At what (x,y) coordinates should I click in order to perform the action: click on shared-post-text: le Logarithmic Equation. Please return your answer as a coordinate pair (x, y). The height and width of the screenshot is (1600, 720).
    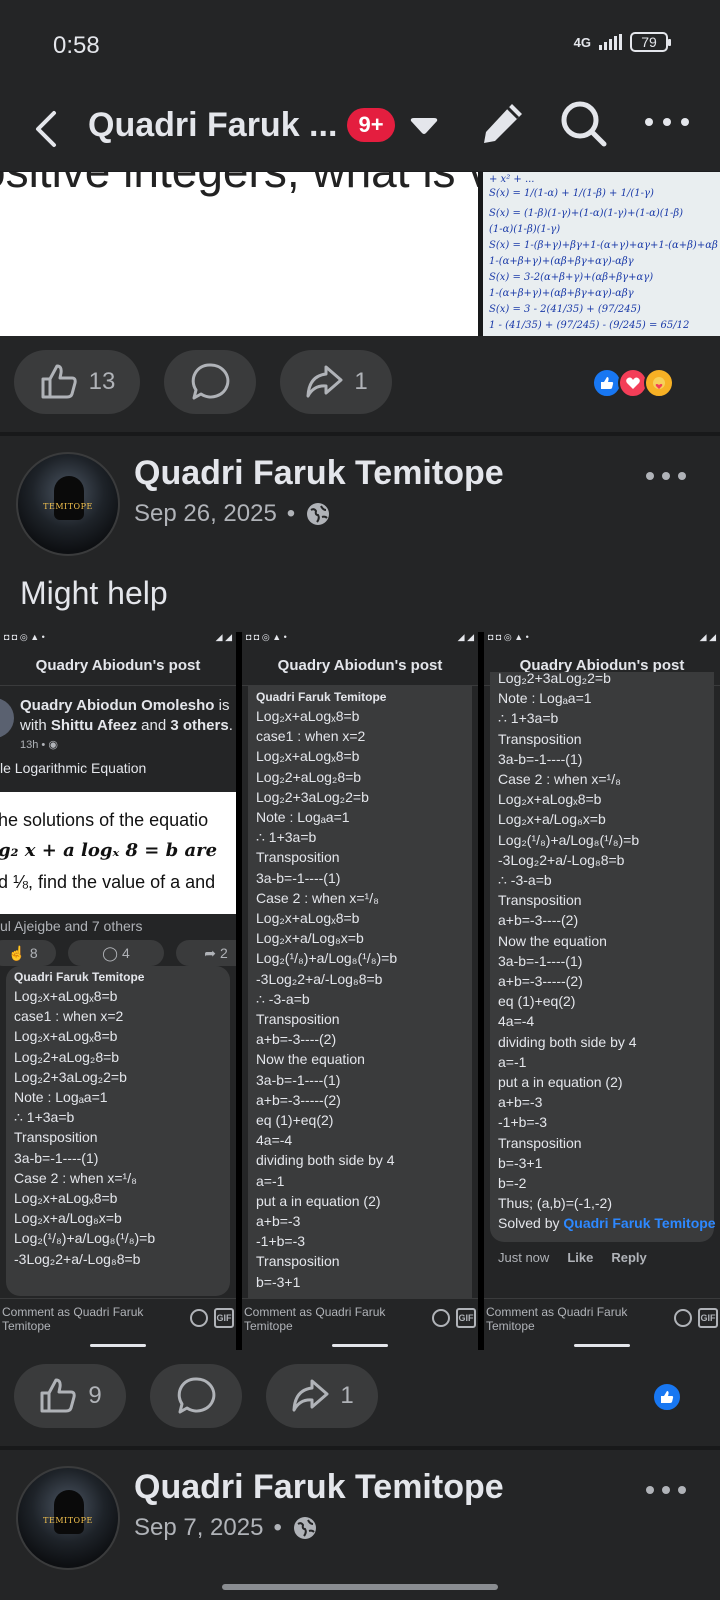
    Looking at the image, I should click on (73, 768).